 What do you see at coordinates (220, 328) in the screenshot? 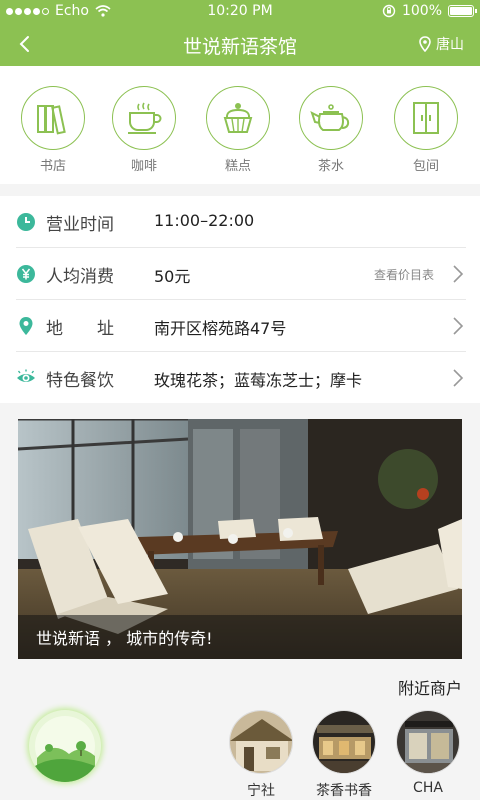
I see `address-value: 南开区榕苑路47号` at bounding box center [220, 328].